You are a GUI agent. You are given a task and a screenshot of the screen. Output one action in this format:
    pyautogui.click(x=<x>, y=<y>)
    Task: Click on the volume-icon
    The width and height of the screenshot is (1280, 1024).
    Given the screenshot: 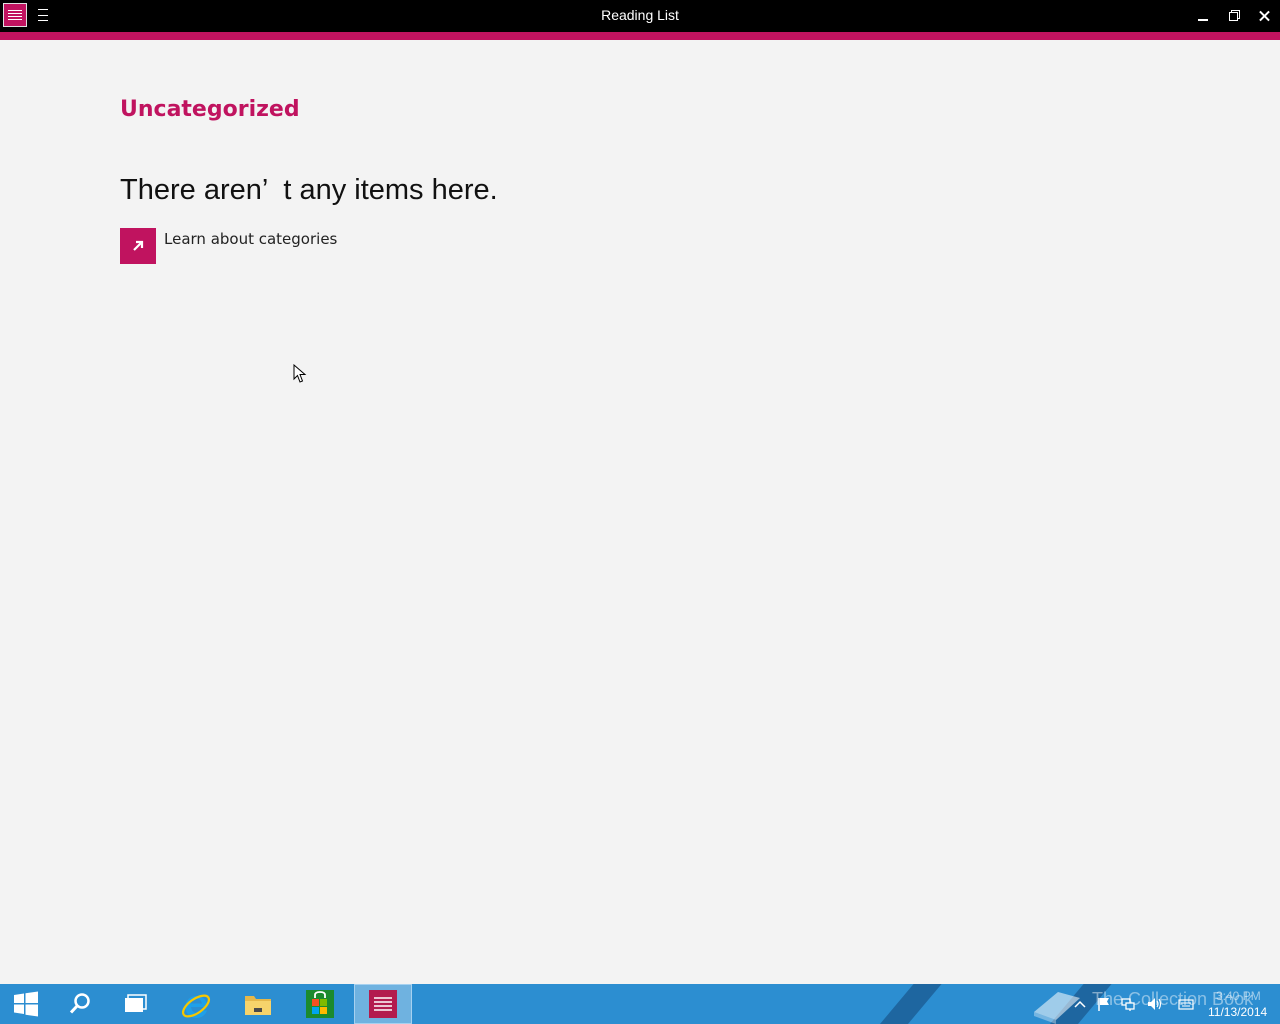 What is the action you would take?
    pyautogui.click(x=1154, y=1004)
    